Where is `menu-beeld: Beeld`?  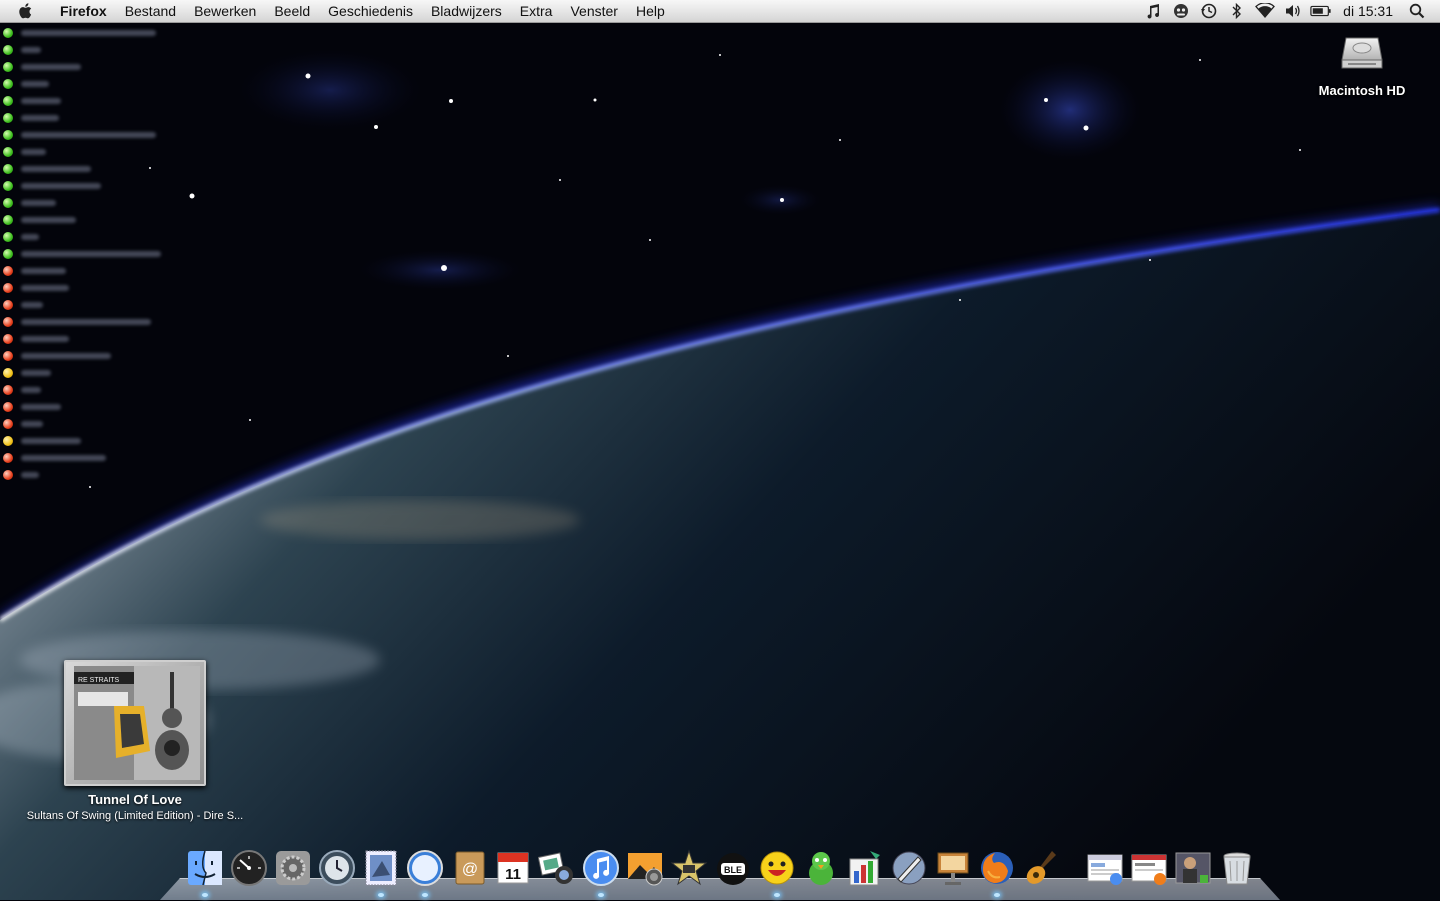 menu-beeld: Beeld is located at coordinates (292, 11).